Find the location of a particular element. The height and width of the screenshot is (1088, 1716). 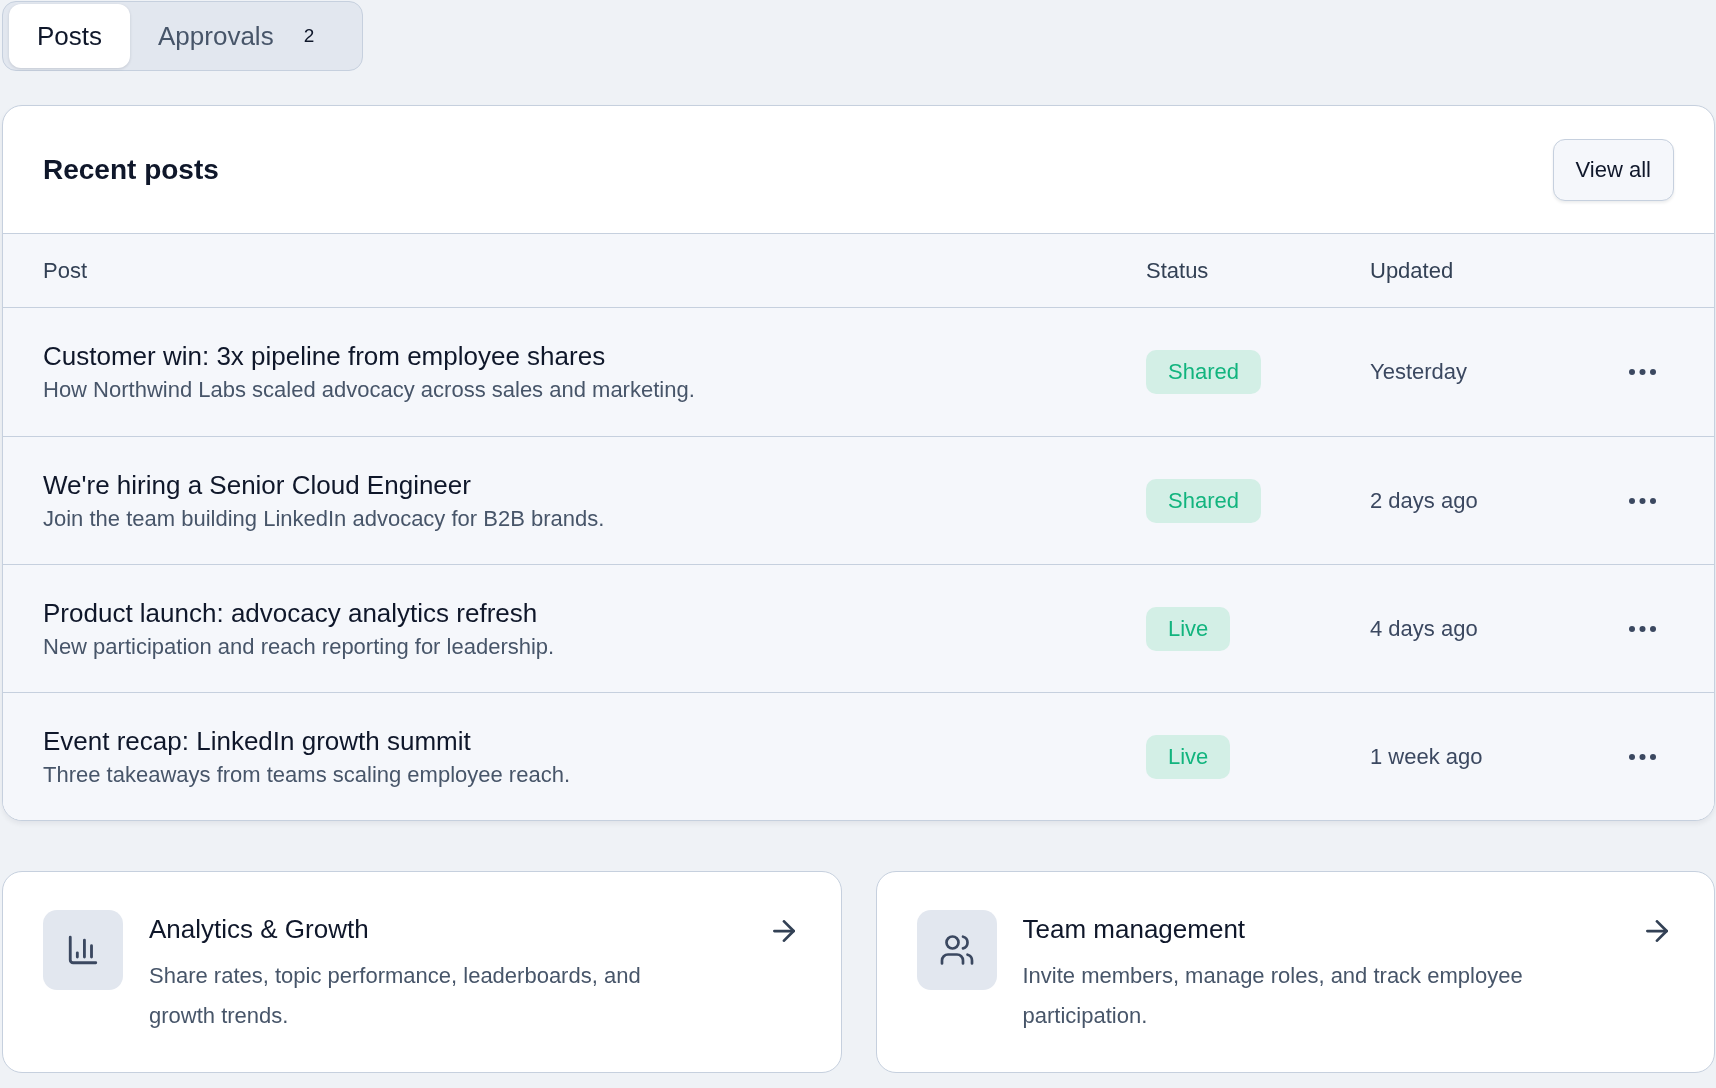

post-description: How Northwind Labs scaled advocacy across sales and marketing. is located at coordinates (369, 390).